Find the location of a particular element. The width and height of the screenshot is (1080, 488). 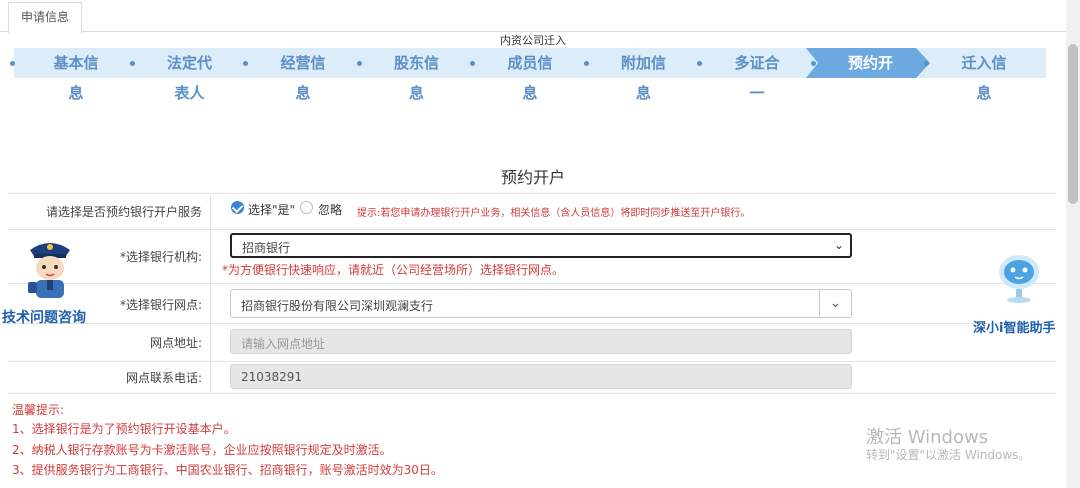

step-5-label-cont: 息 is located at coordinates (530, 93).